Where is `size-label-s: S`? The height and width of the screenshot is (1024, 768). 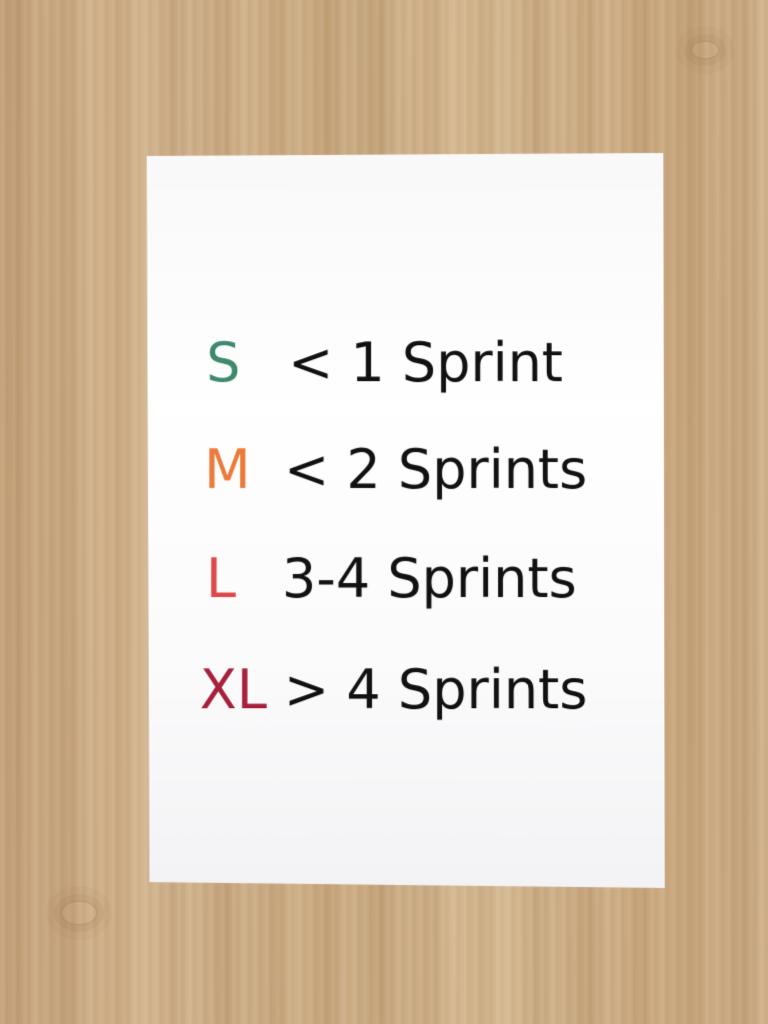 size-label-s: S is located at coordinates (223, 363).